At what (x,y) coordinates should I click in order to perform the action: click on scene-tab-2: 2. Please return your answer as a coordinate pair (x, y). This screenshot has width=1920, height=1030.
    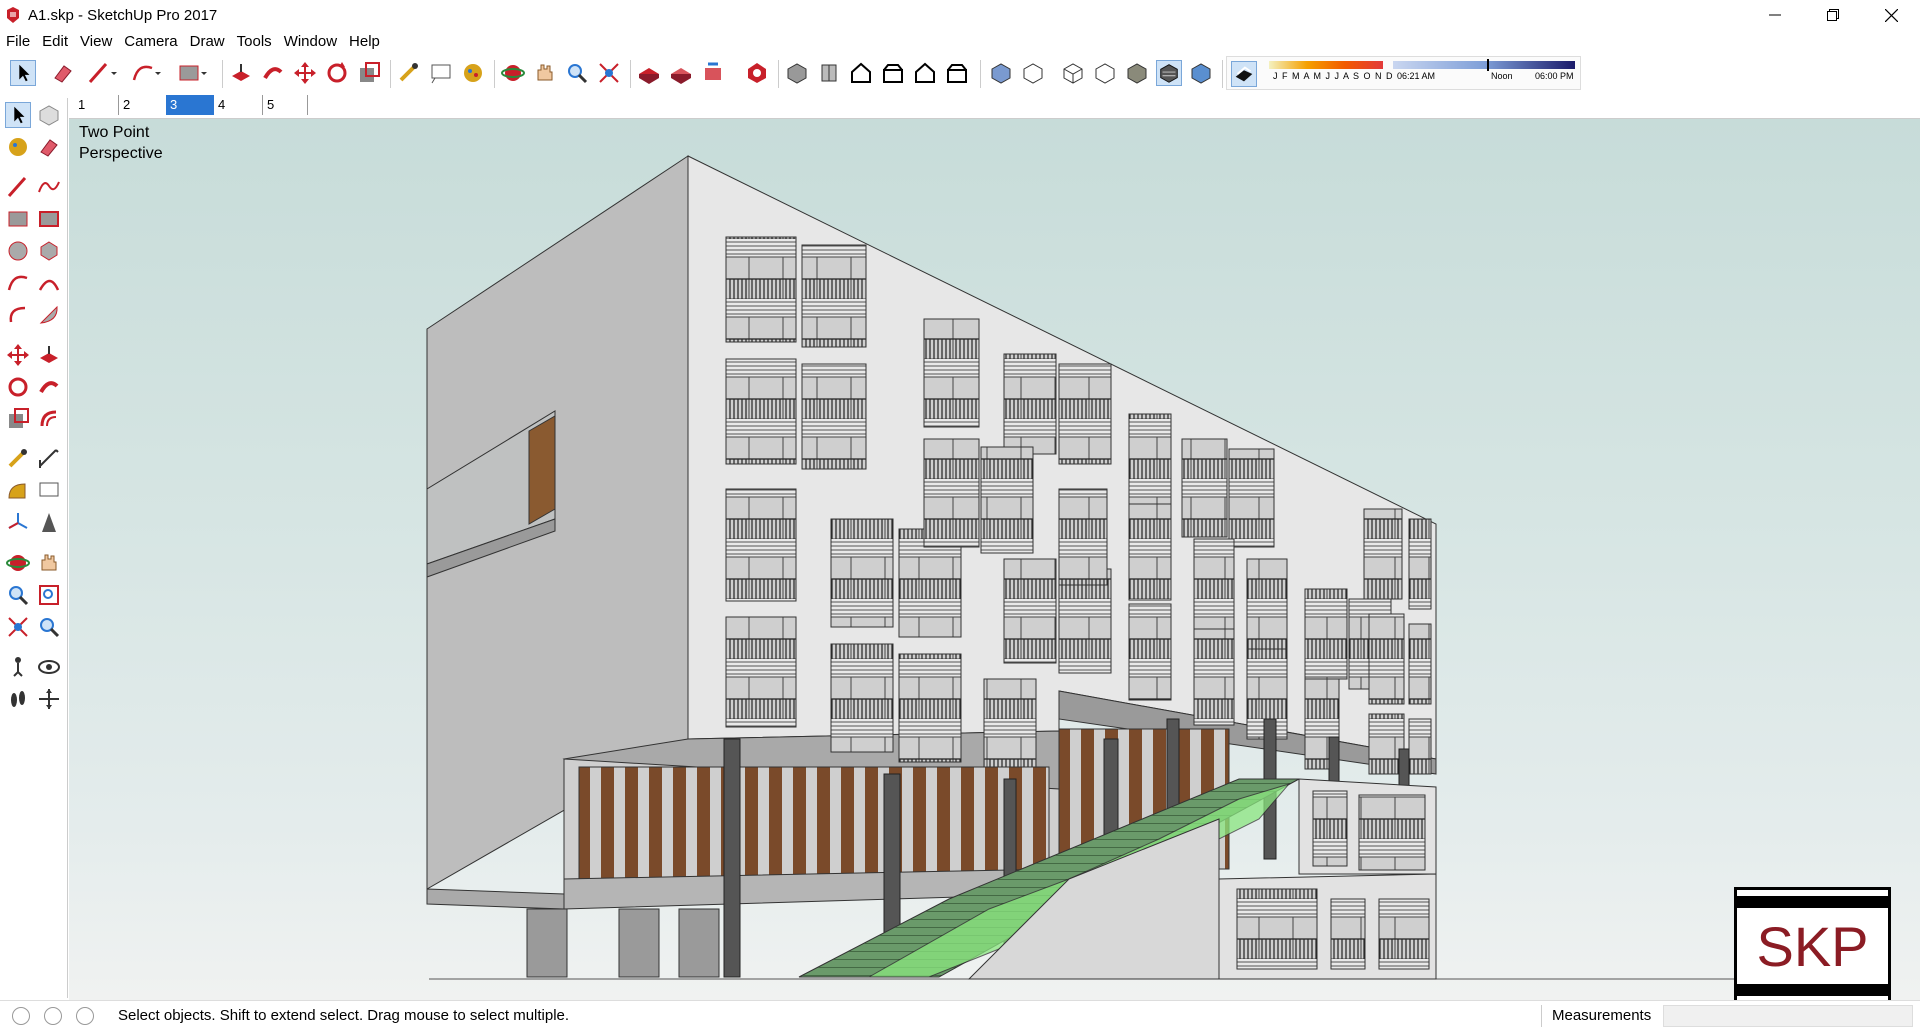
    Looking at the image, I should click on (142, 105).